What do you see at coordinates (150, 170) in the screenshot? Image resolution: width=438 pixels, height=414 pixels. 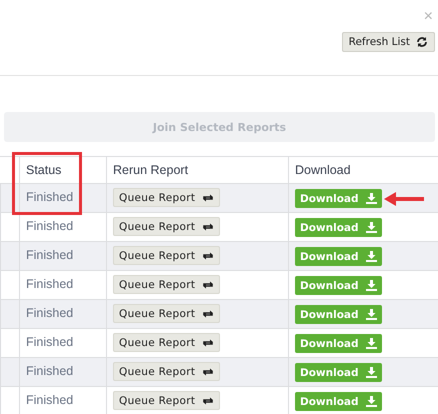 I see `column-header: Rerun Report` at bounding box center [150, 170].